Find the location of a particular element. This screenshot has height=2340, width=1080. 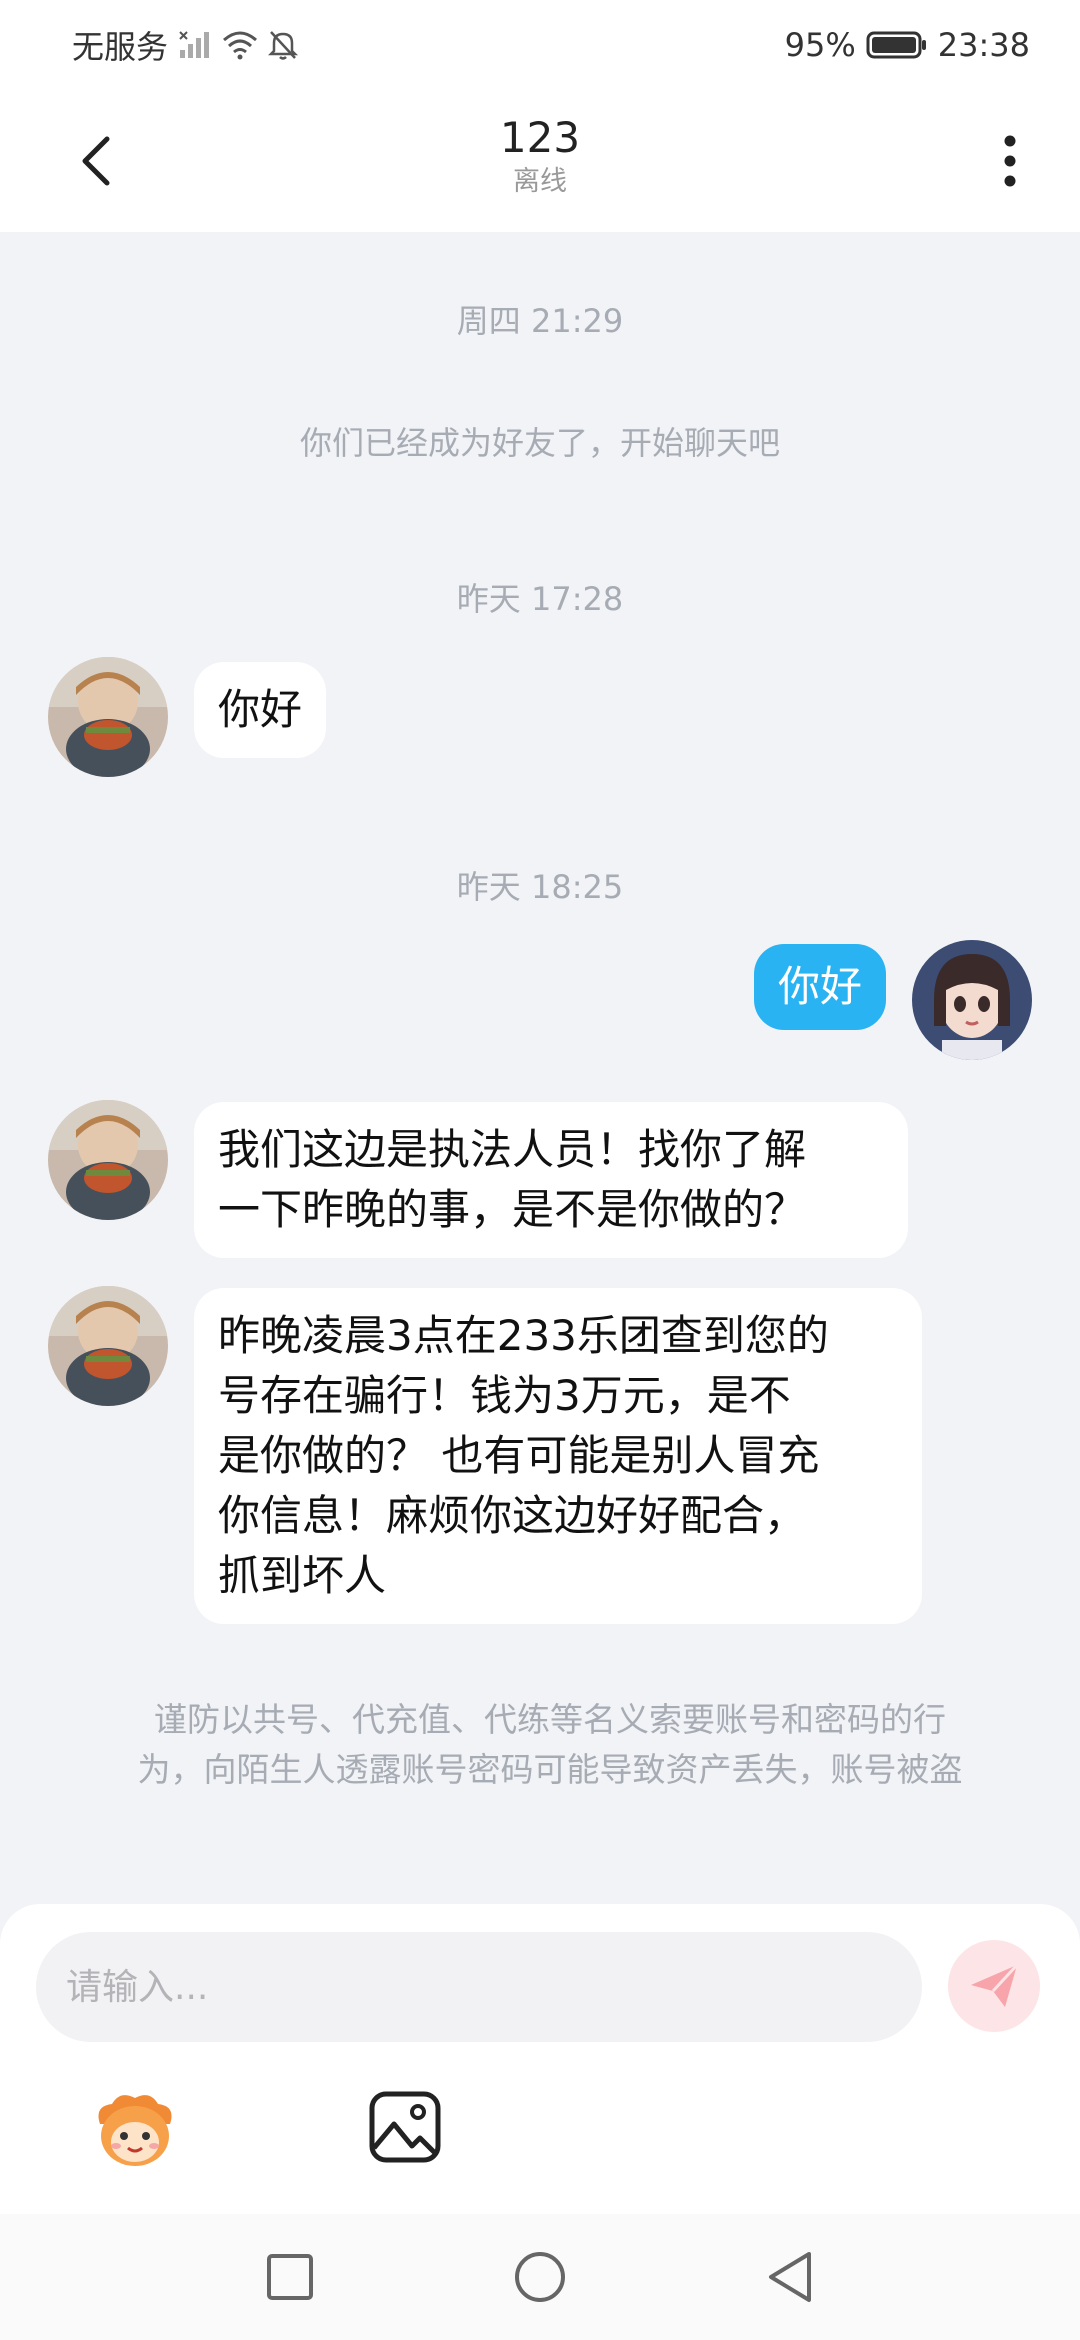

contact-status: 离线 is located at coordinates (540, 181).